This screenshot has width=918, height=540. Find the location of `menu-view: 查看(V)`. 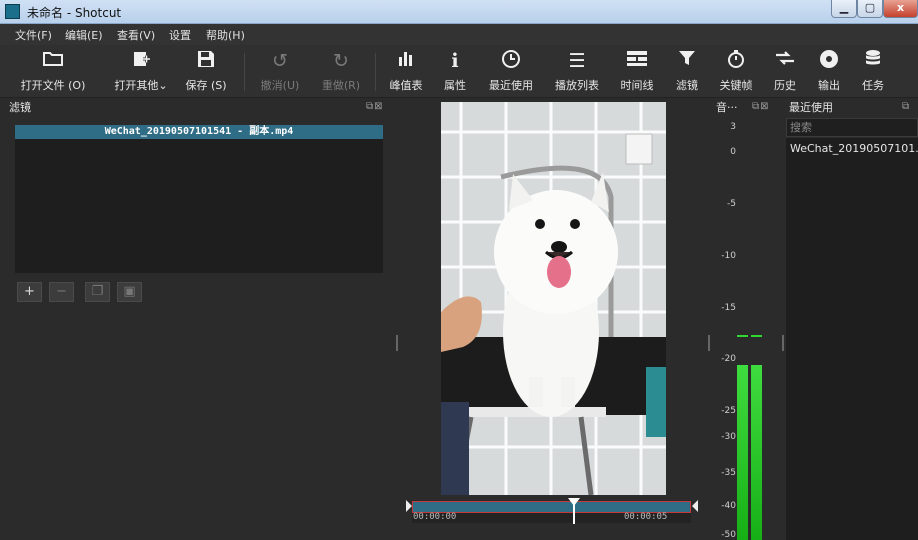

menu-view: 查看(V) is located at coordinates (136, 35).